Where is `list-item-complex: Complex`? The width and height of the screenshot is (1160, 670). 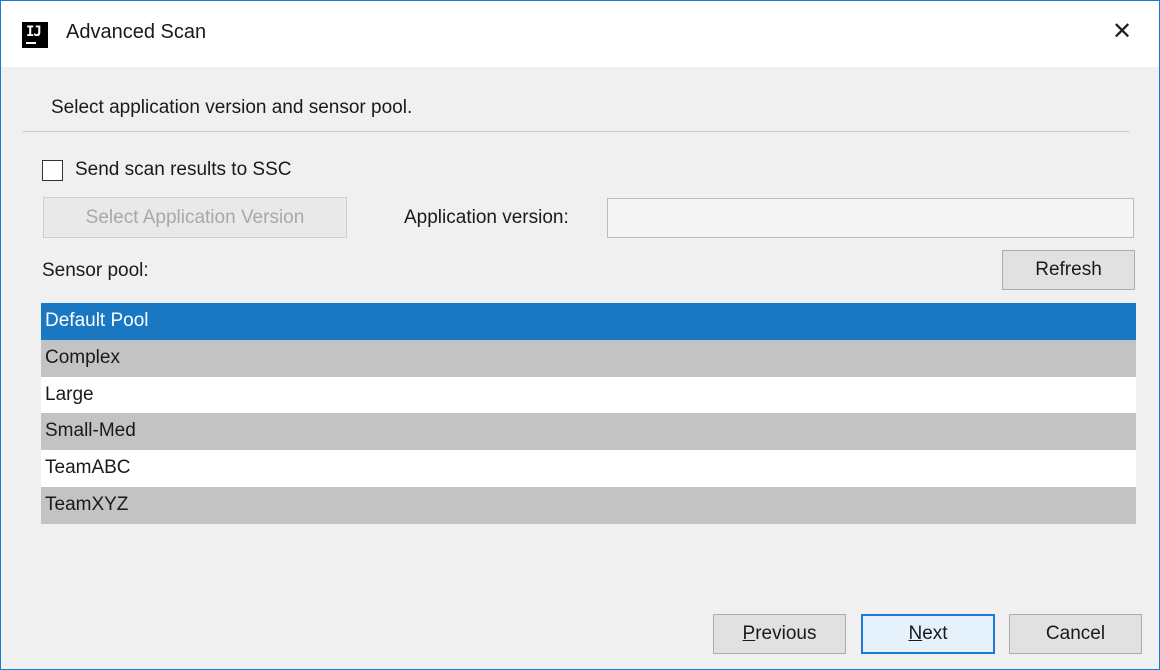 list-item-complex: Complex is located at coordinates (588, 358).